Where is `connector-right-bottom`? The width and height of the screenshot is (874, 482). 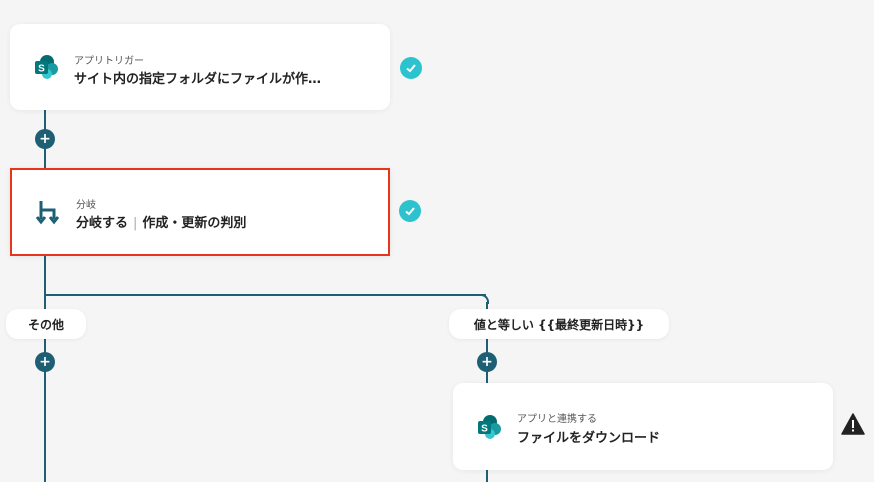
connector-right-bottom is located at coordinates (487, 476).